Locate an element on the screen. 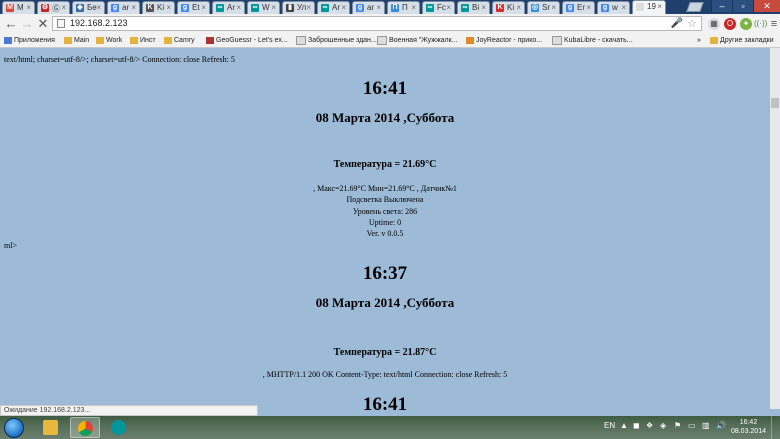 The height and width of the screenshot is (439, 780). clock-time-taskbar: 16:42 is located at coordinates (748, 422).